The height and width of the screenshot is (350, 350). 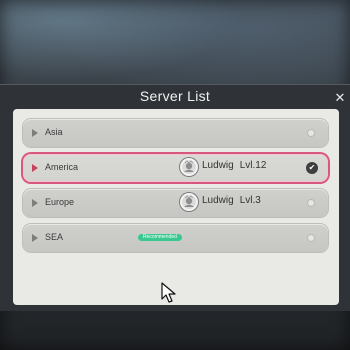 I want to click on server-row-sea: SEA Recommended, so click(x=175, y=238).